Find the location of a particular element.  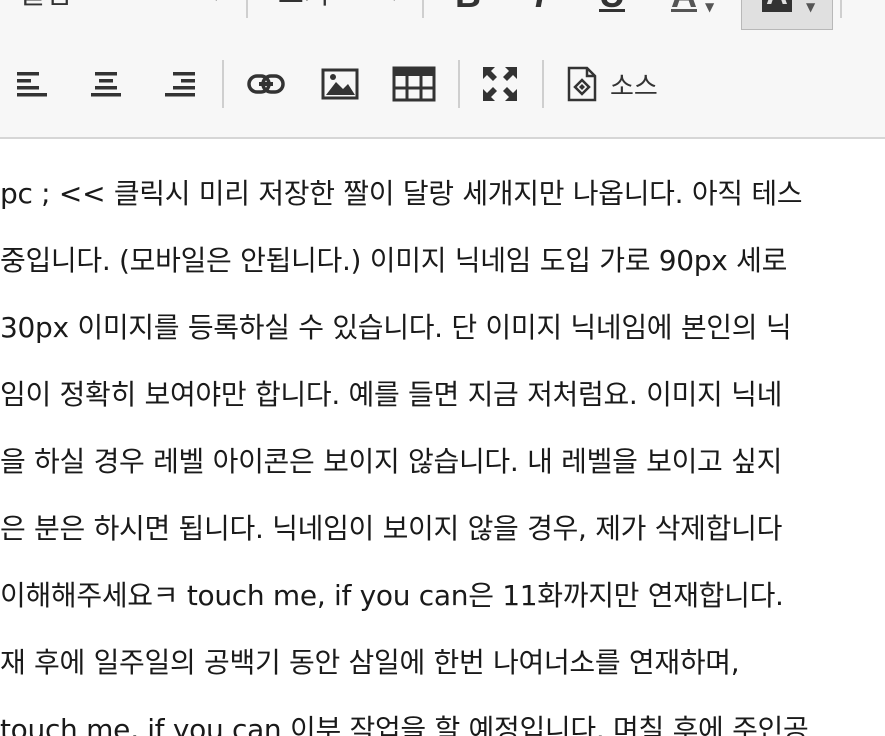

source-code-icon is located at coordinates (582, 84).